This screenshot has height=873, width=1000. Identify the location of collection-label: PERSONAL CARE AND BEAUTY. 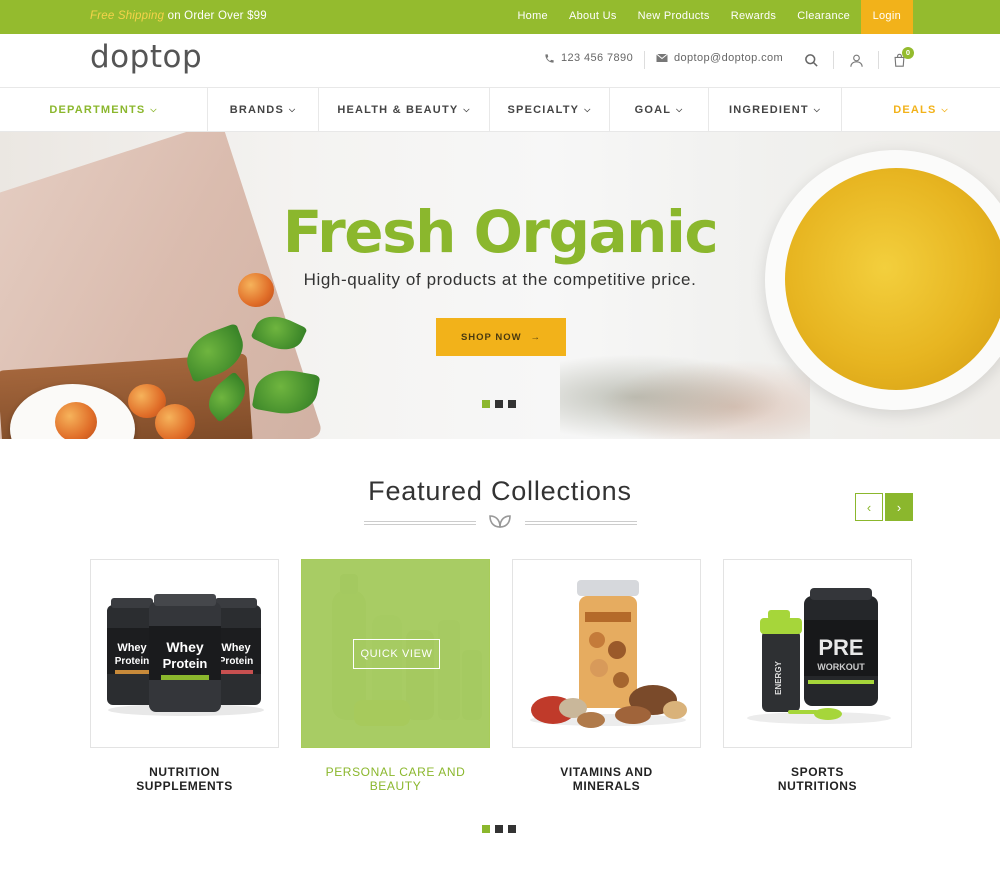
(395, 779).